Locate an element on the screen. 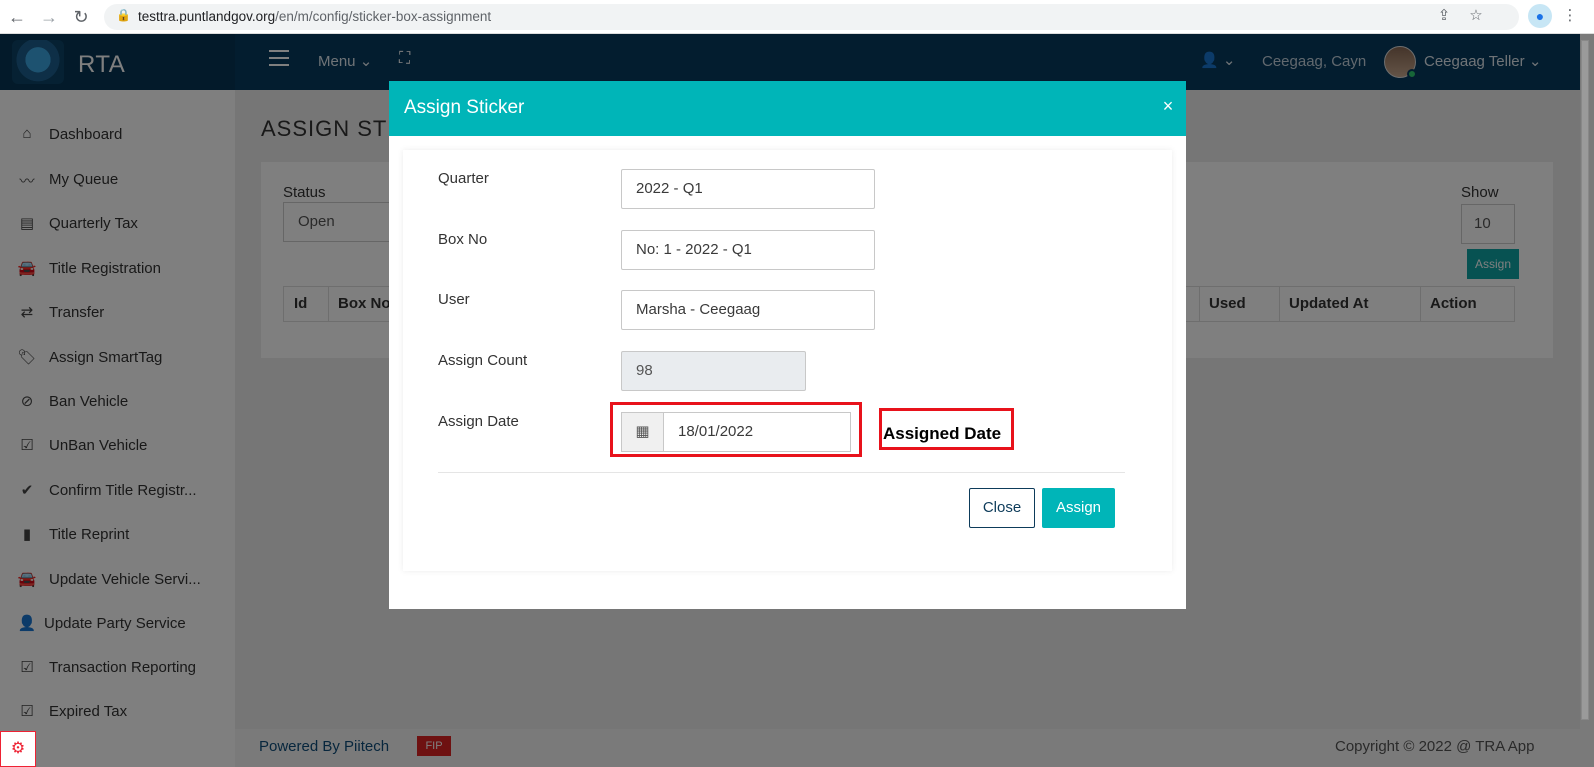  modal-title: Assign Sticker is located at coordinates (464, 107).